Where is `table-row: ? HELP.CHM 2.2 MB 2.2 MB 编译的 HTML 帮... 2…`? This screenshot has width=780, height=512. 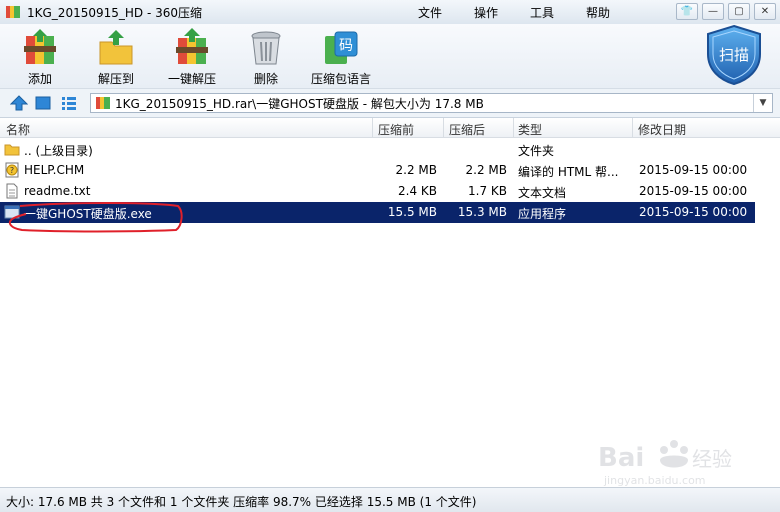 table-row: ? HELP.CHM 2.2 MB 2.2 MB 编译的 HTML 帮... 2… is located at coordinates (377, 170).